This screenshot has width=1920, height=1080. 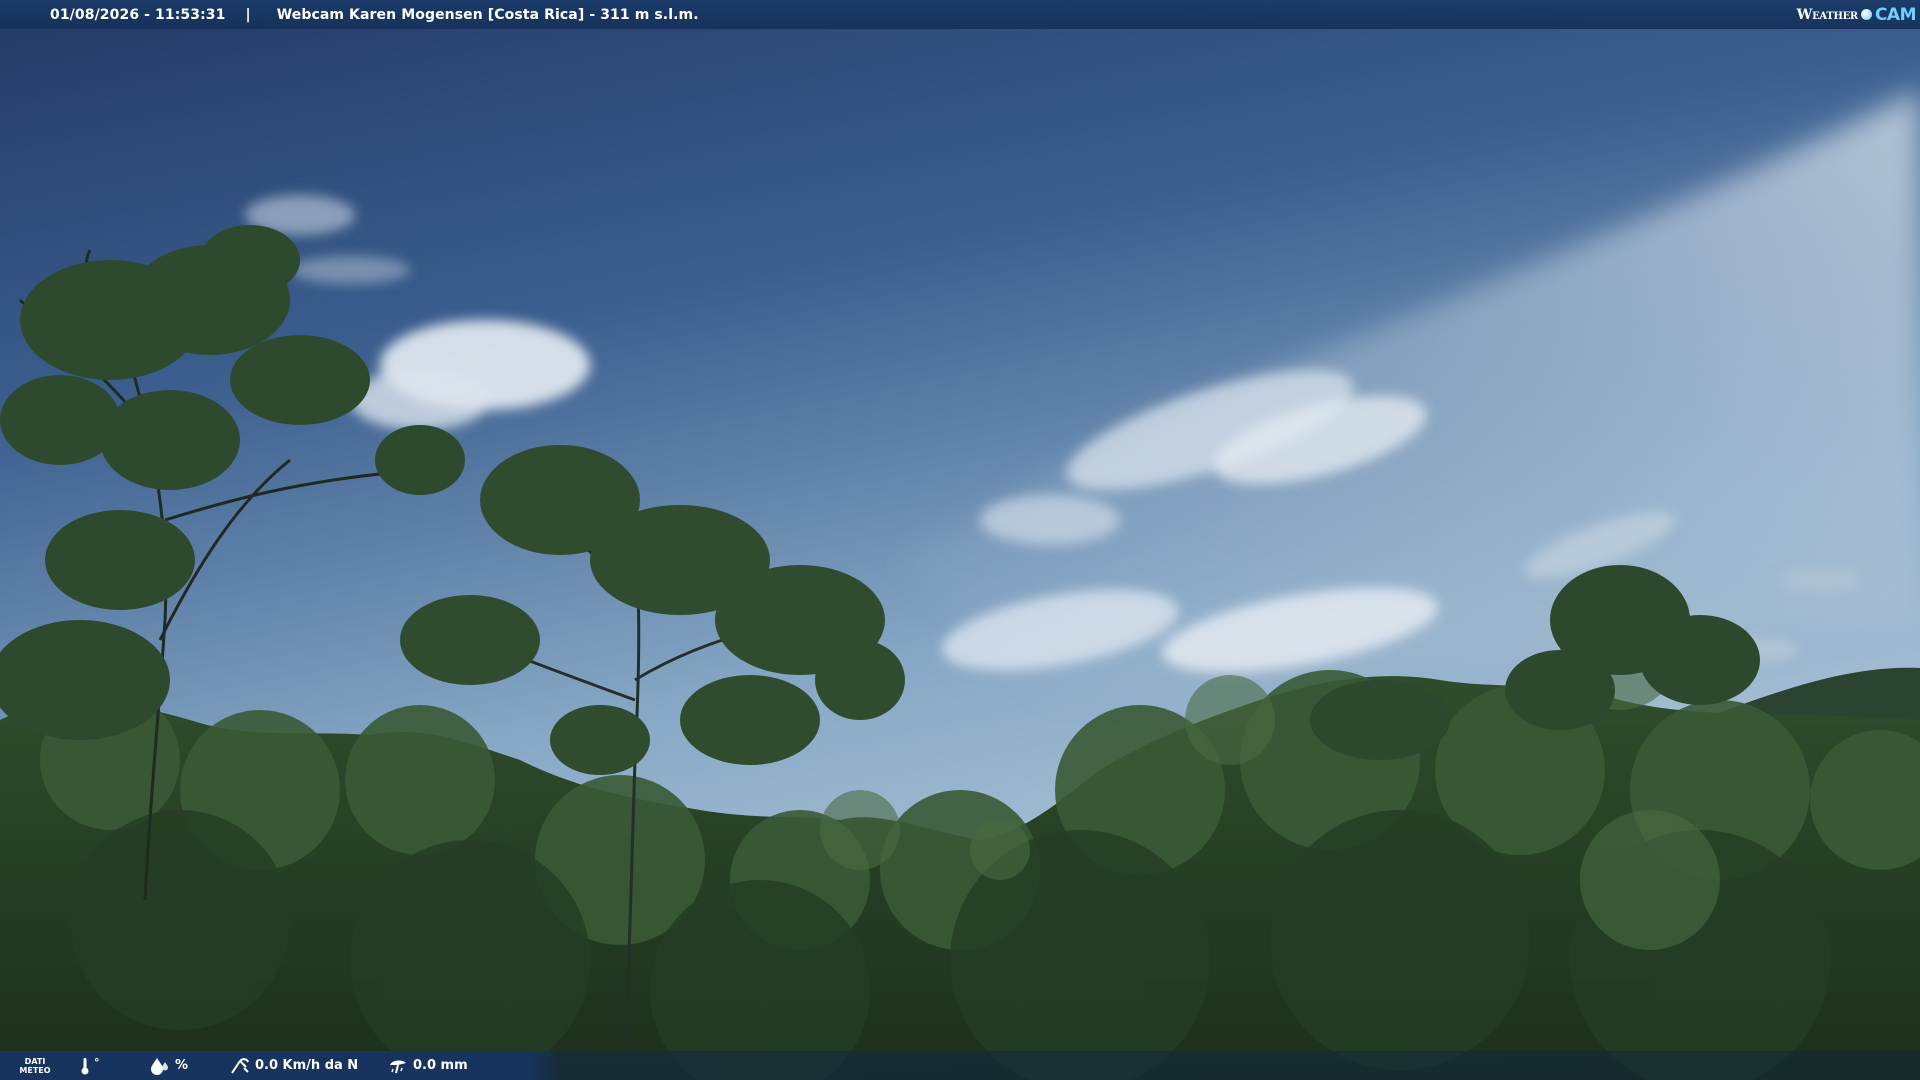 I want to click on meteo-label-line1: DATI, so click(x=35, y=1061).